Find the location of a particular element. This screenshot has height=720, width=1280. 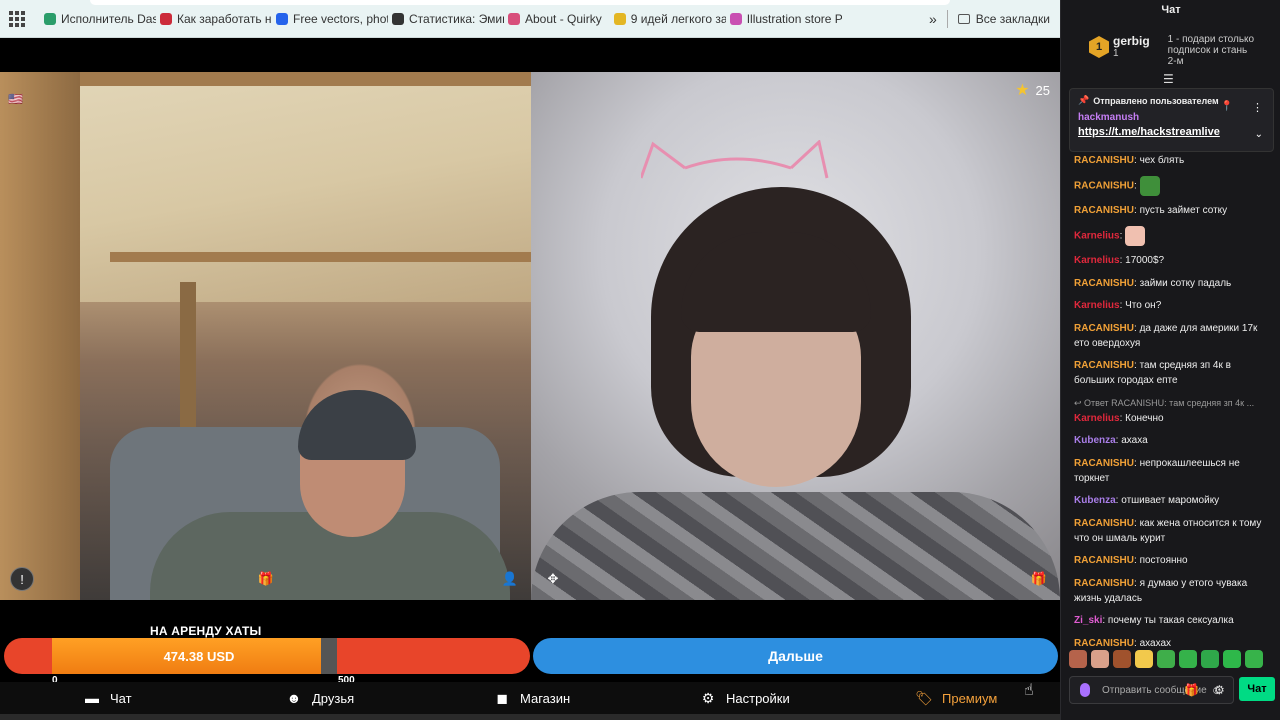

chat-message: RACANISHU: is located at coordinates (1174, 185).